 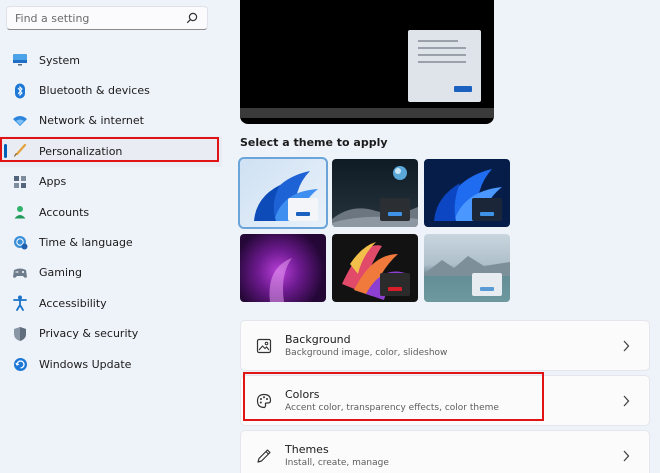 I want to click on sidebar-item-system: System, so click(x=111, y=60).